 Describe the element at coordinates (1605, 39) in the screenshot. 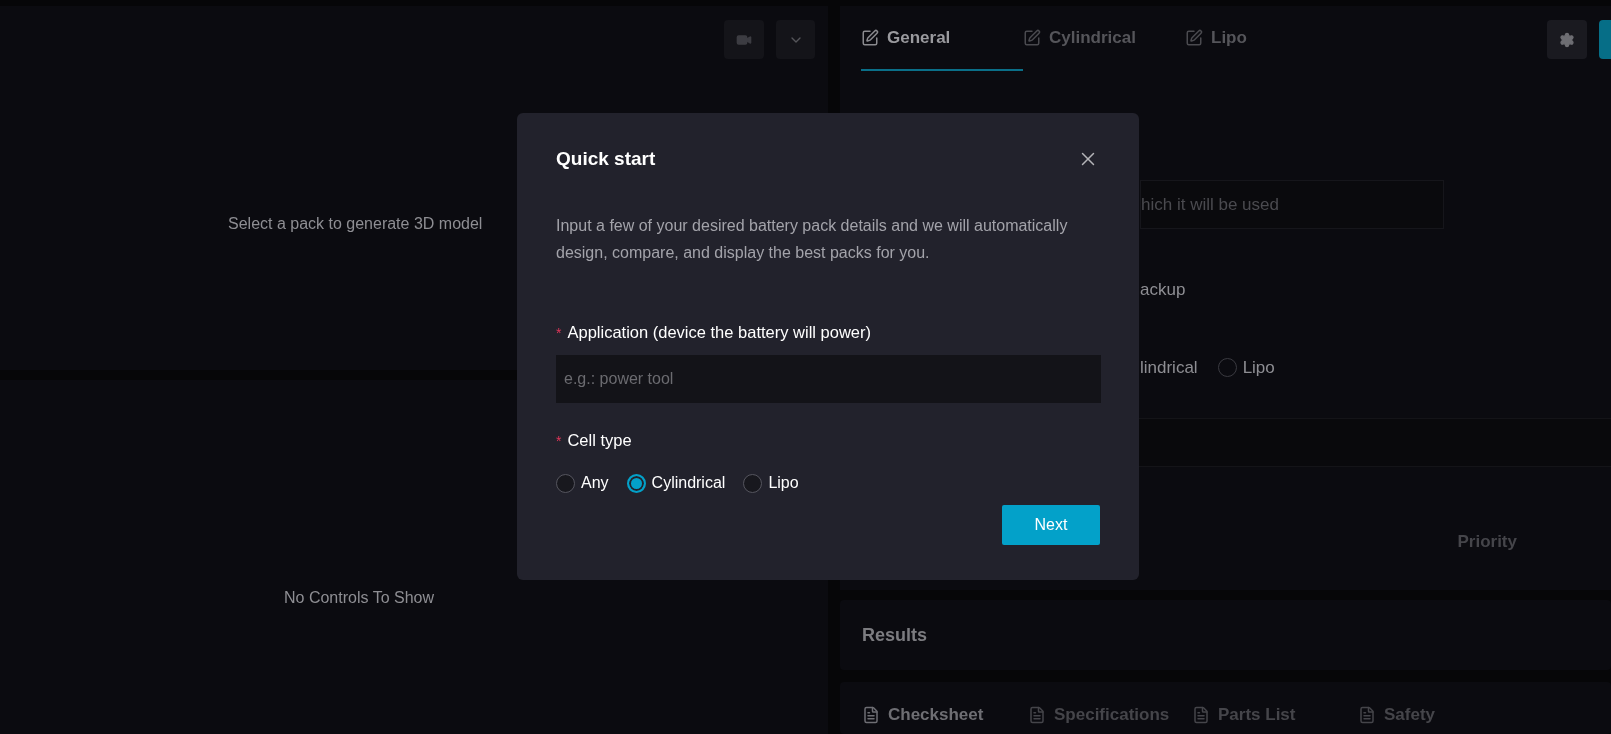

I see `action-button-edge` at that location.